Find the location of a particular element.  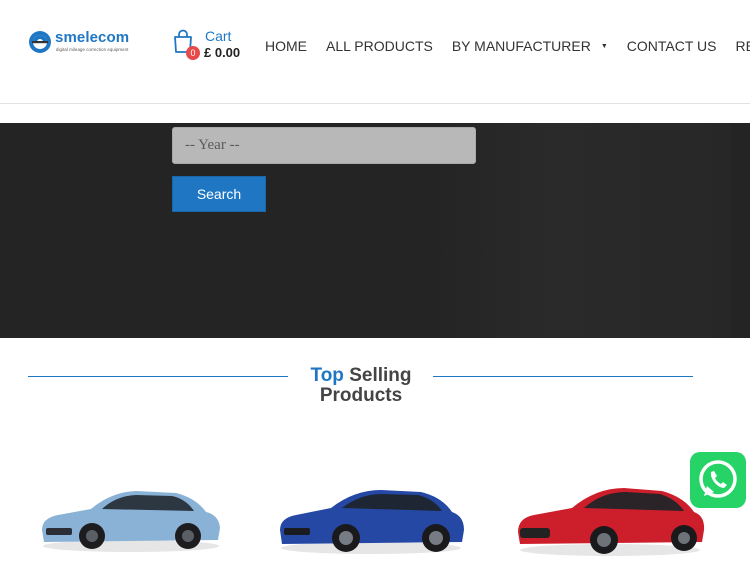

nav-item-label: HOME is located at coordinates (286, 46).